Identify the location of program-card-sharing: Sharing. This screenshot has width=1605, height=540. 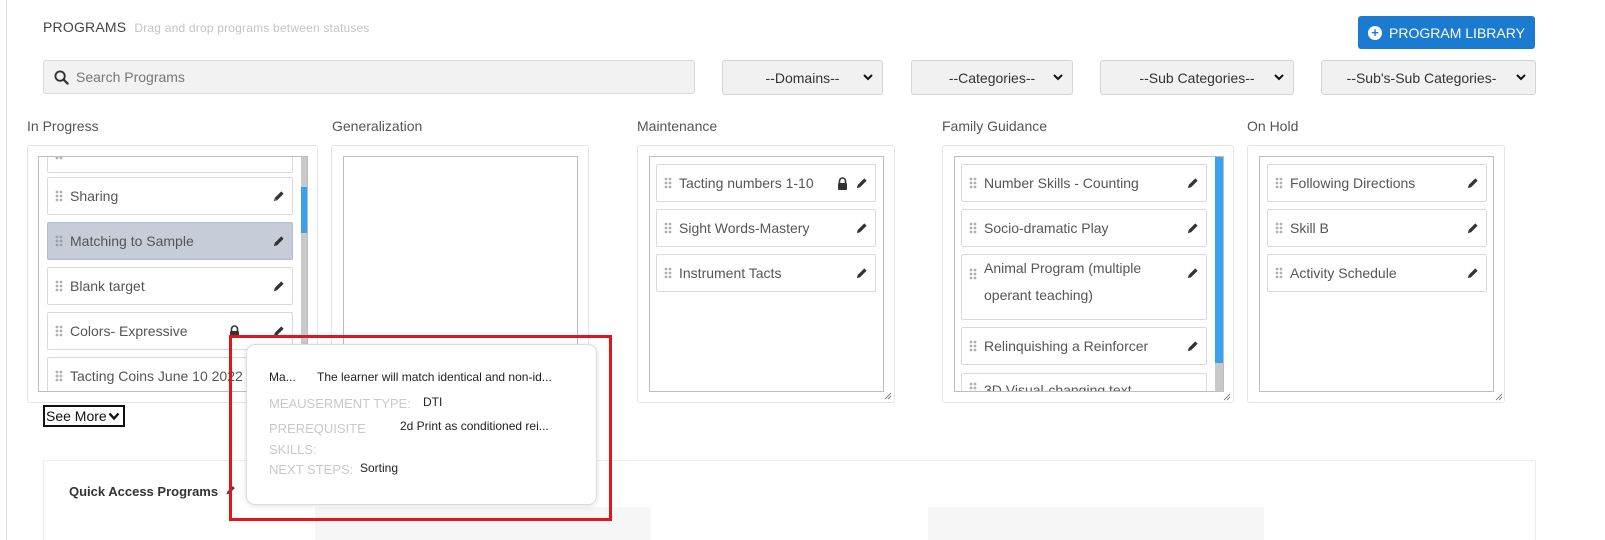
(170, 196).